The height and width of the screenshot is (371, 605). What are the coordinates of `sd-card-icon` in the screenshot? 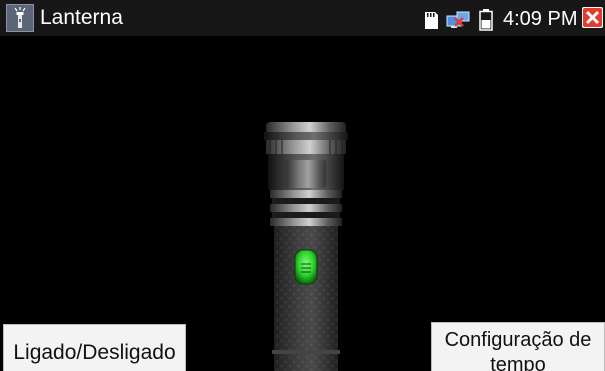 It's located at (431, 20).